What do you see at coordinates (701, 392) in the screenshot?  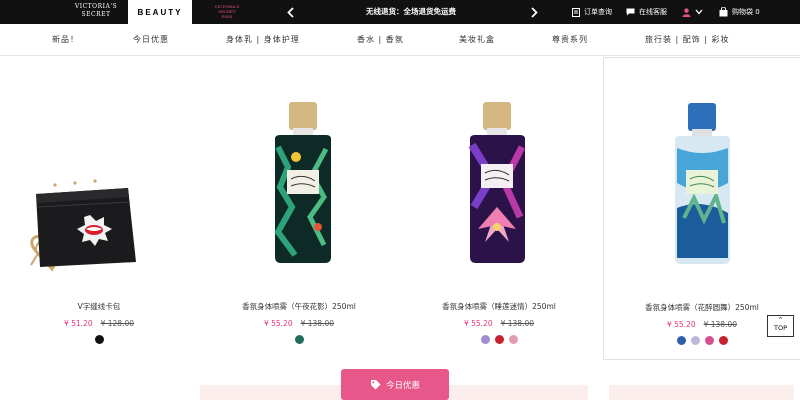 I see `promo-strip` at bounding box center [701, 392].